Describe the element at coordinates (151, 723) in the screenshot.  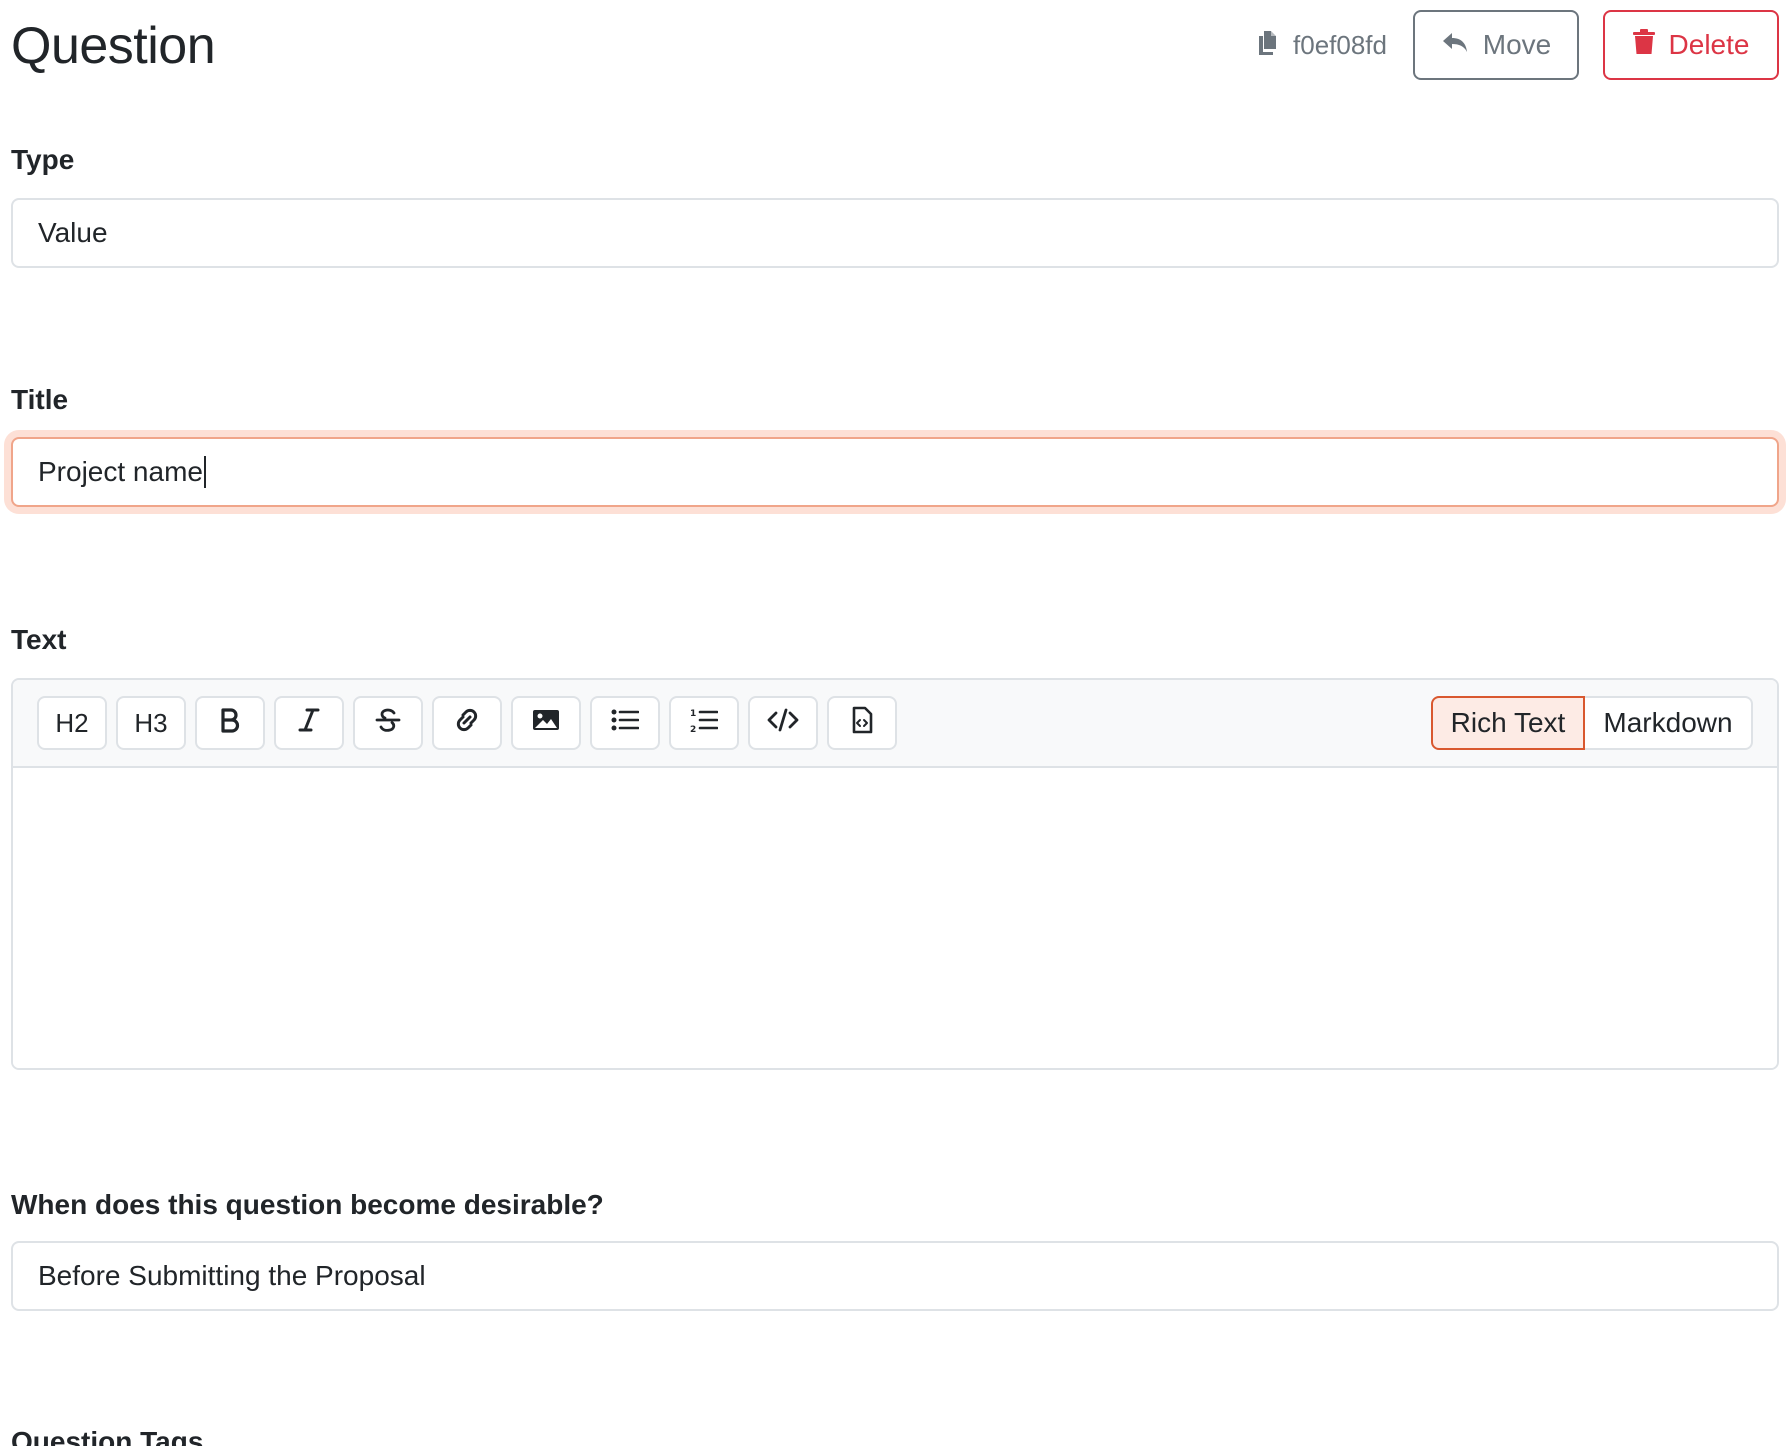
I see `h3-button: H3` at that location.